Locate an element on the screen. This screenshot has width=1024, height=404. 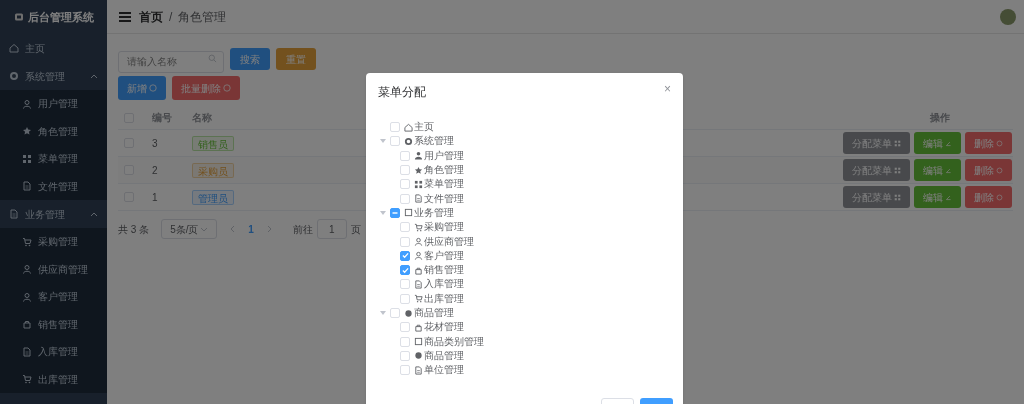
sidebar-subitem: 角色管理 is located at coordinates (53, 131).